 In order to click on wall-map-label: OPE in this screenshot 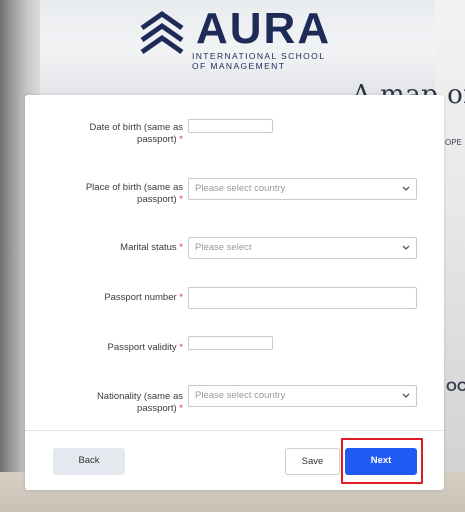, I will do `click(453, 142)`.